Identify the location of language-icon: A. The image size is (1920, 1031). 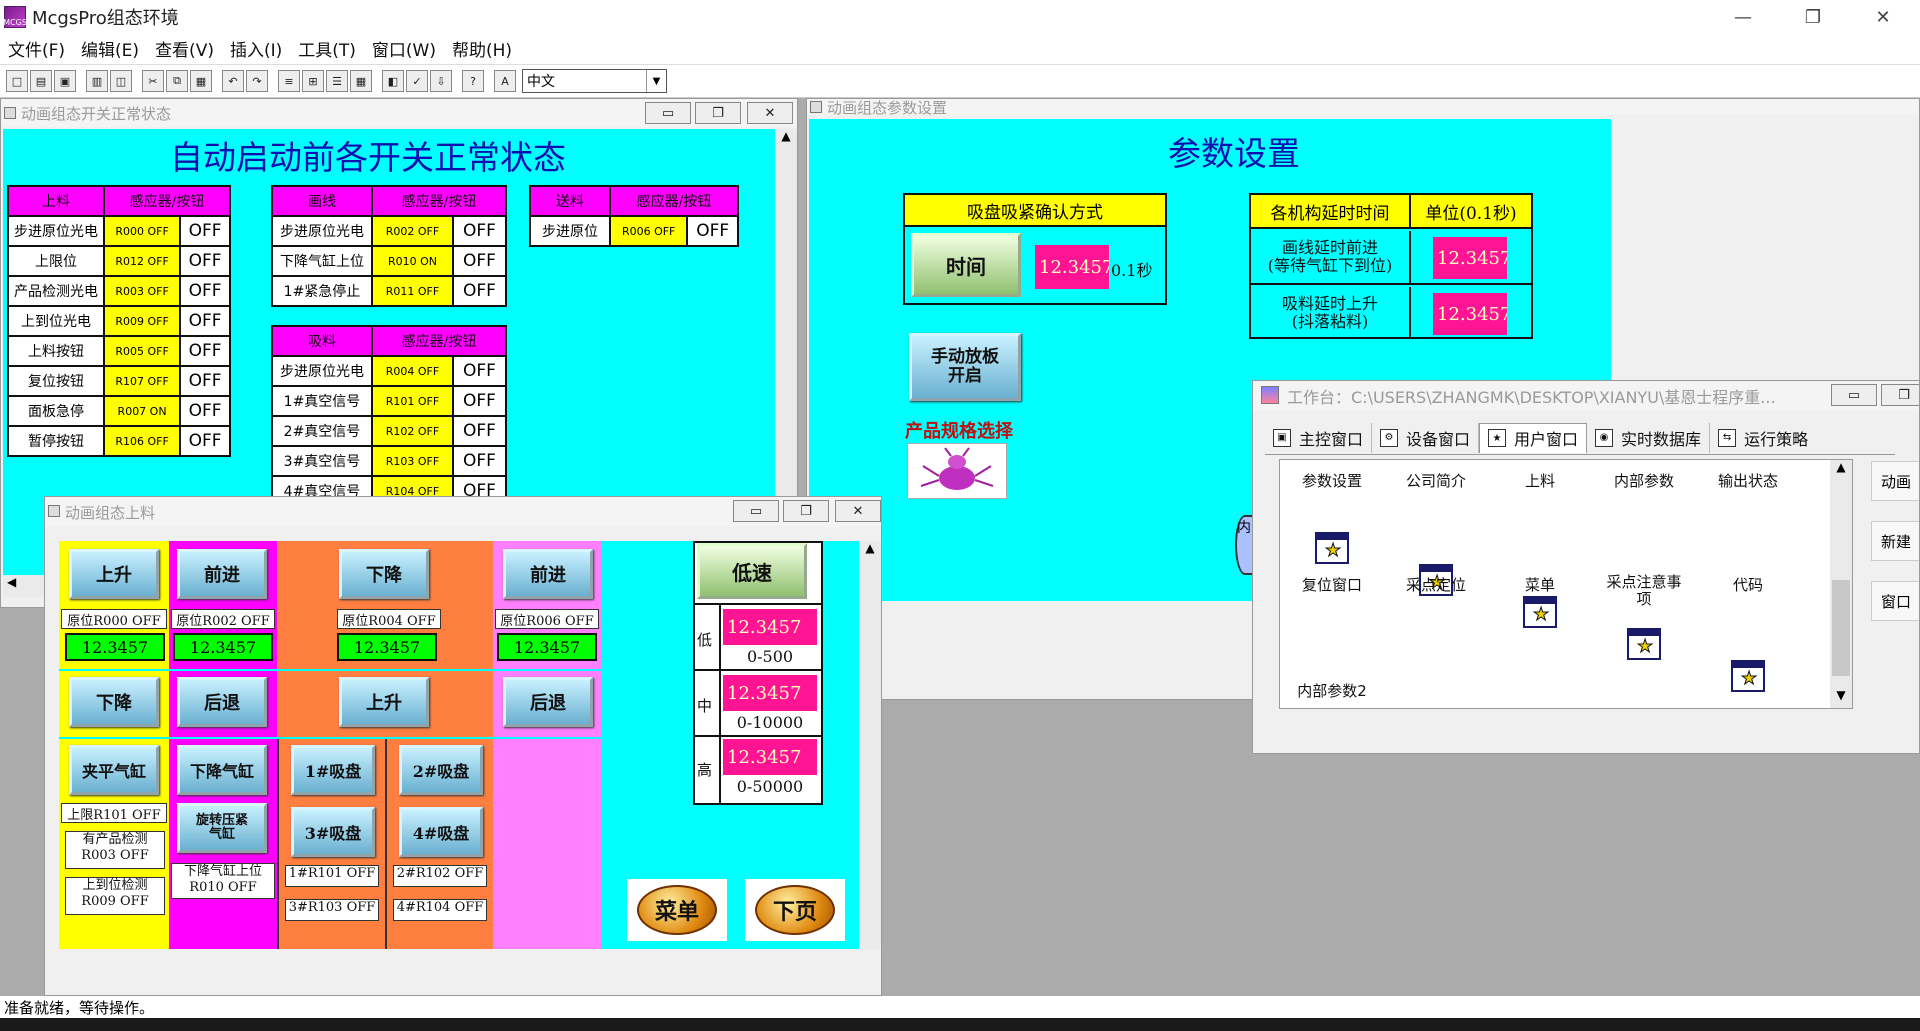
(505, 81).